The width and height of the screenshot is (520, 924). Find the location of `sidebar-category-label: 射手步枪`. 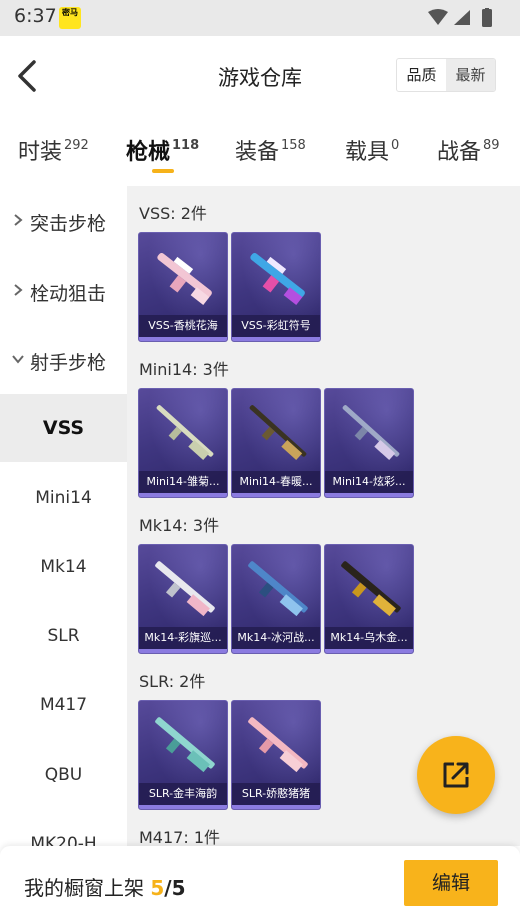

sidebar-category-label: 射手步枪 is located at coordinates (68, 363).